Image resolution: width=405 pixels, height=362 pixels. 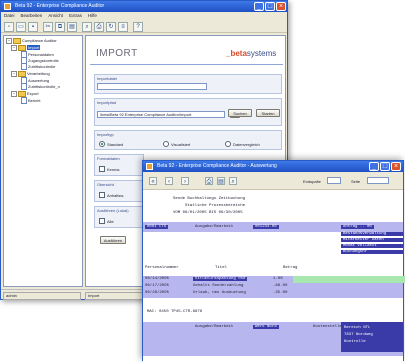 What do you see at coordinates (166, 144) in the screenshot?
I see `radio-icon` at bounding box center [166, 144].